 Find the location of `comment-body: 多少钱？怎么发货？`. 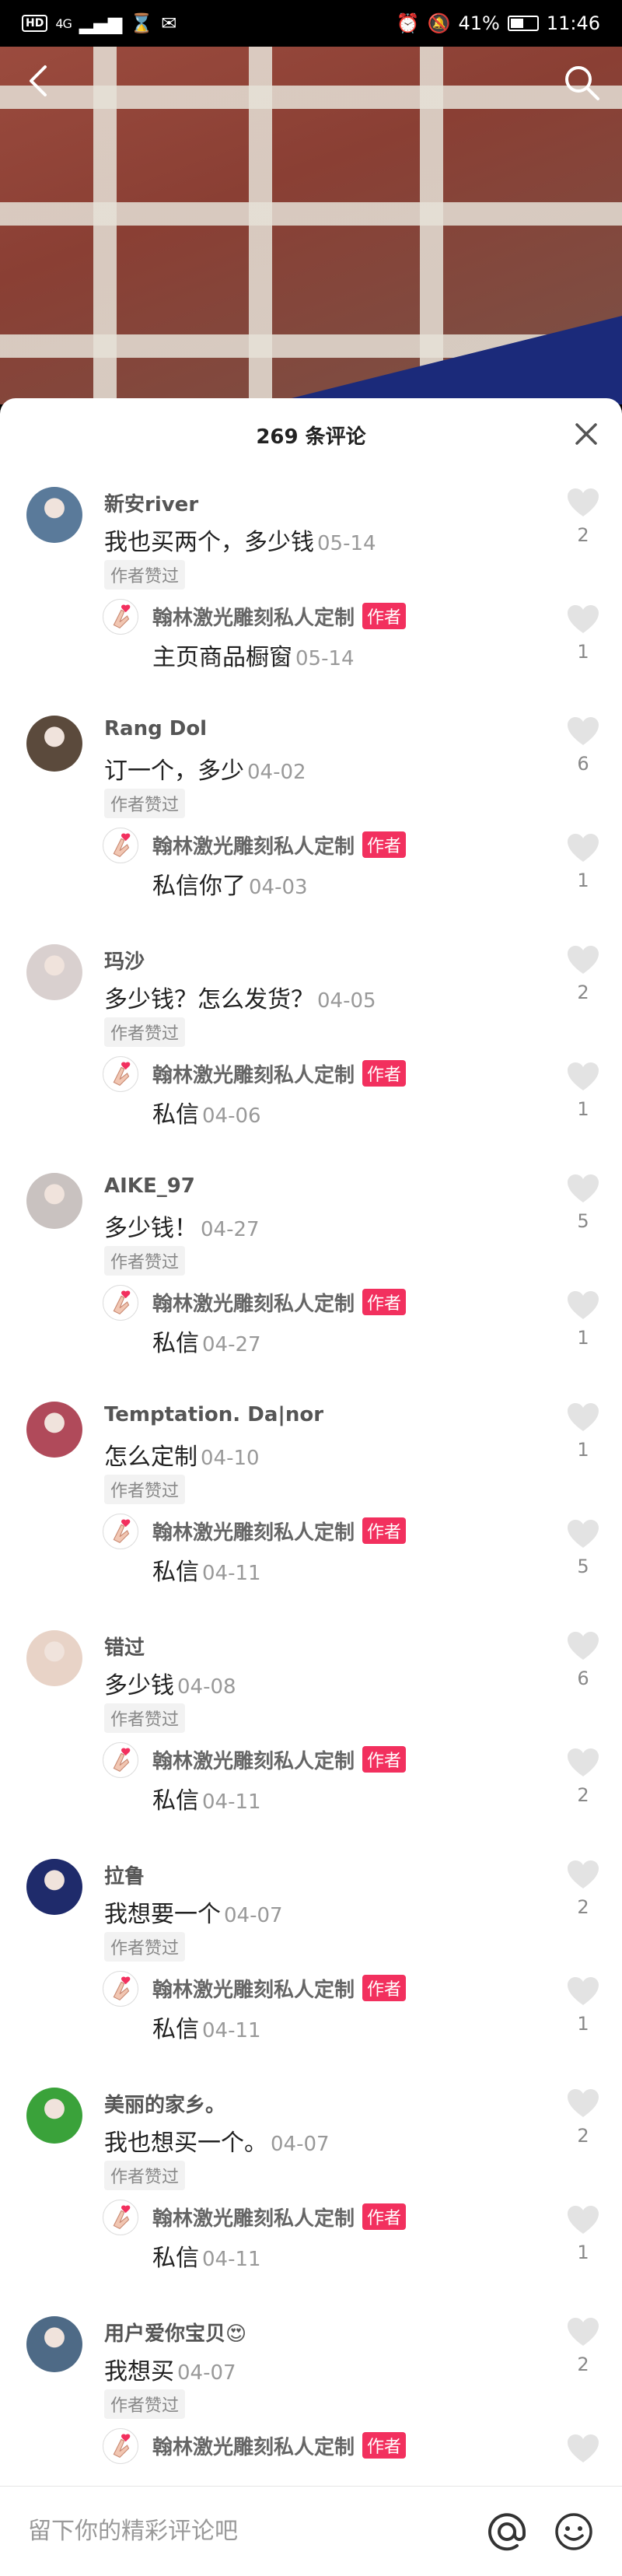

comment-body: 多少钱？怎么发货？ is located at coordinates (209, 1000).